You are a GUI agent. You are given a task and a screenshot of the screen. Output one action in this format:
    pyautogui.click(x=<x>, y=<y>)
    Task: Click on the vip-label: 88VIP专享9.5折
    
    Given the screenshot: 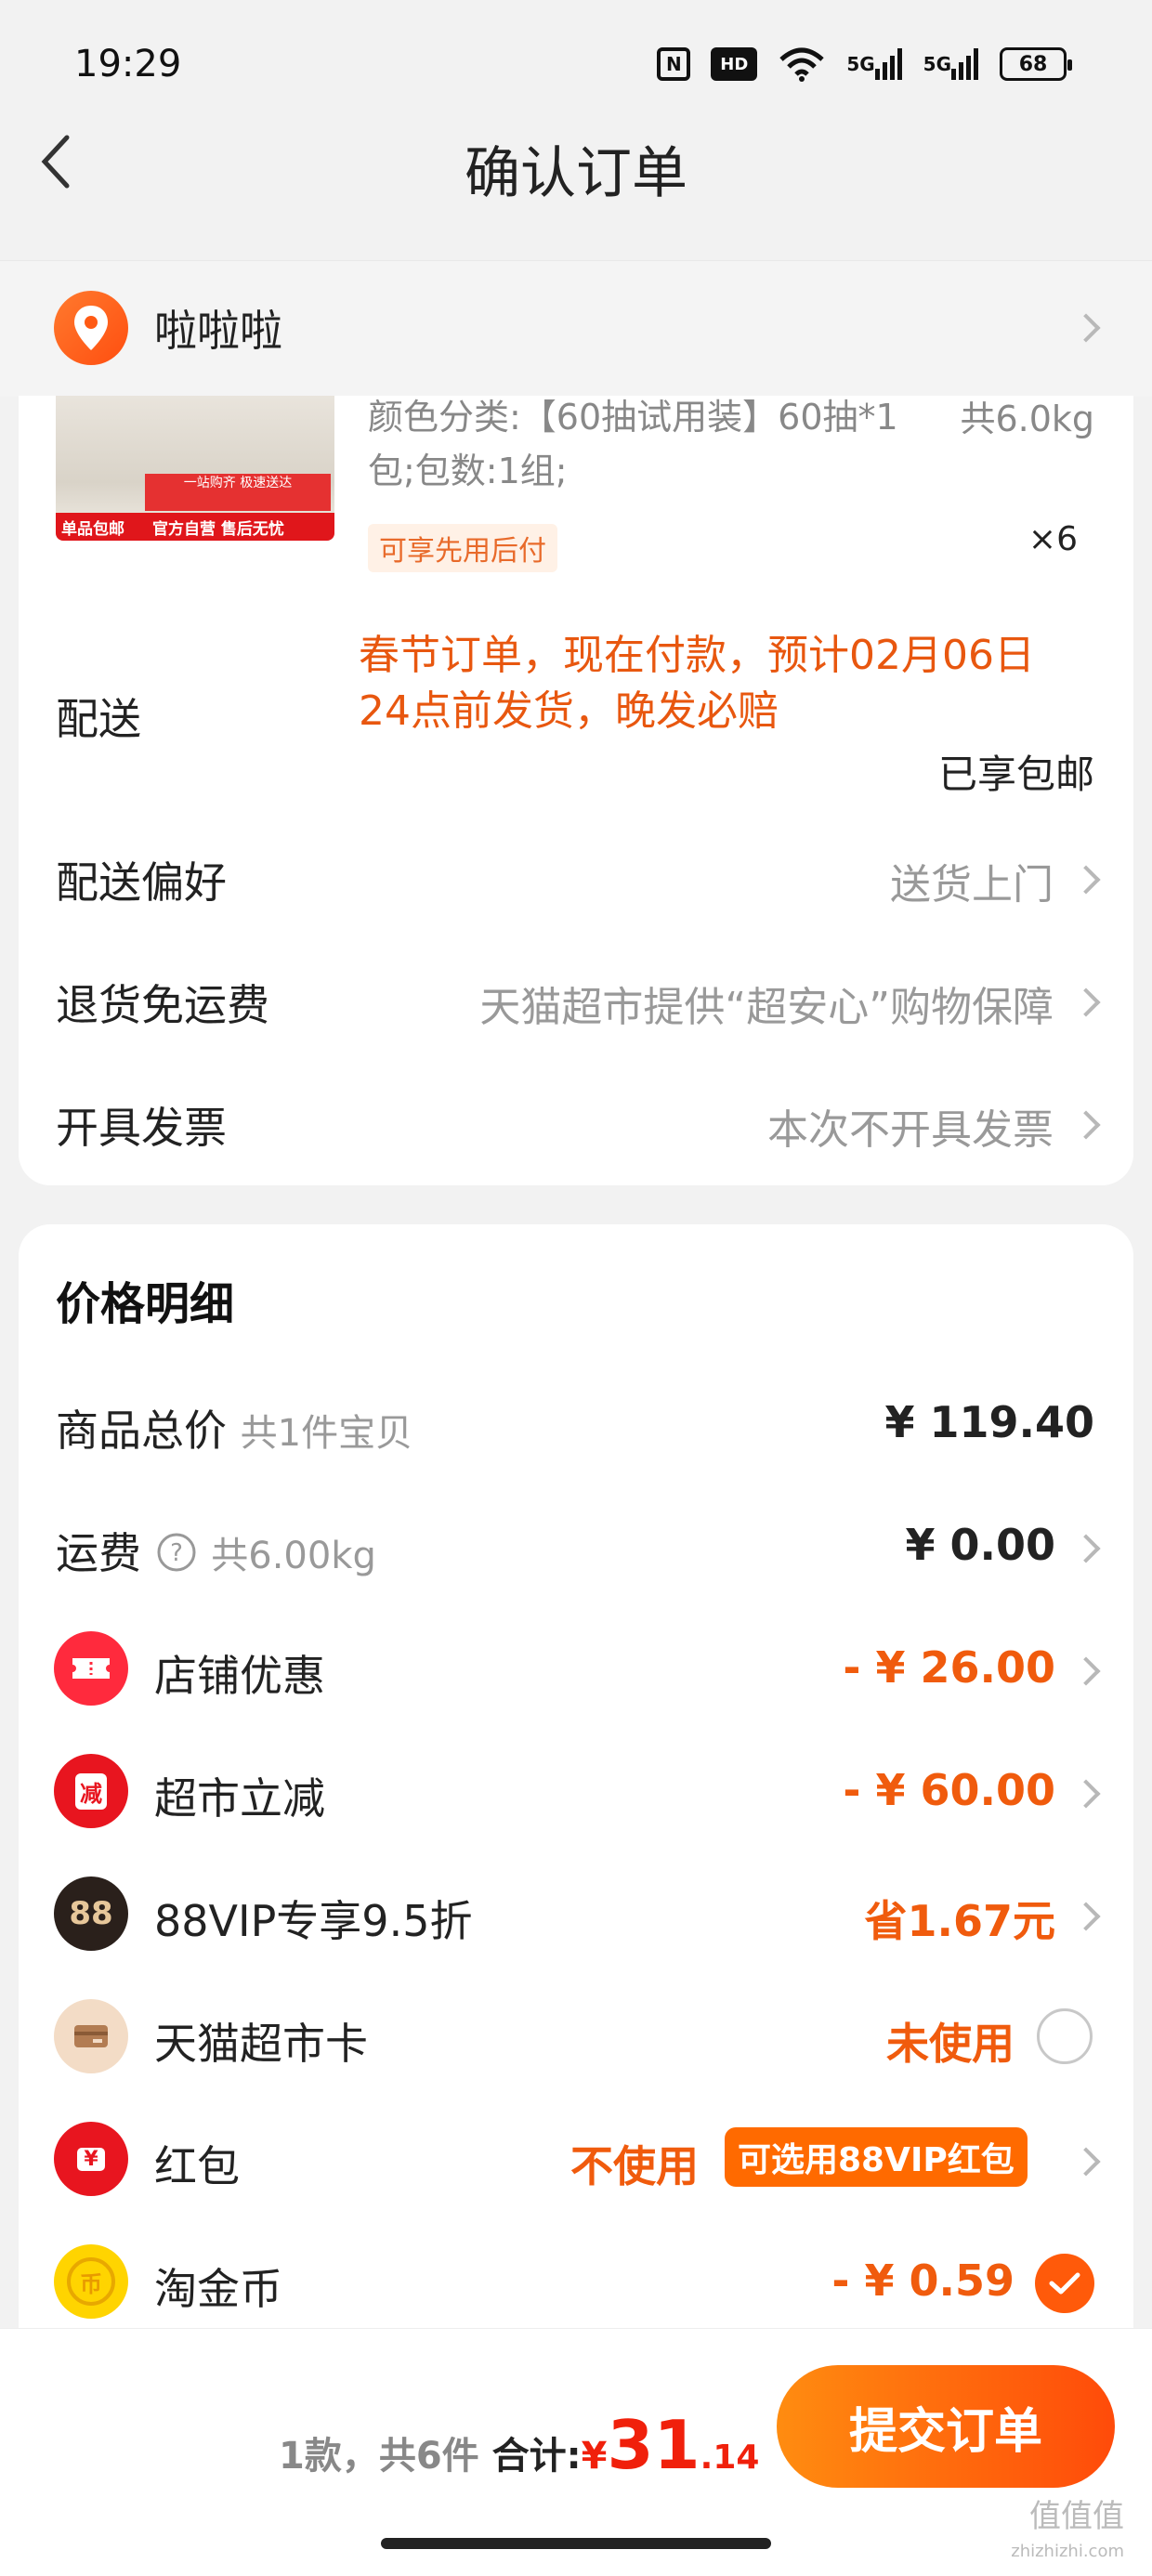 What is the action you would take?
    pyautogui.click(x=313, y=1921)
    